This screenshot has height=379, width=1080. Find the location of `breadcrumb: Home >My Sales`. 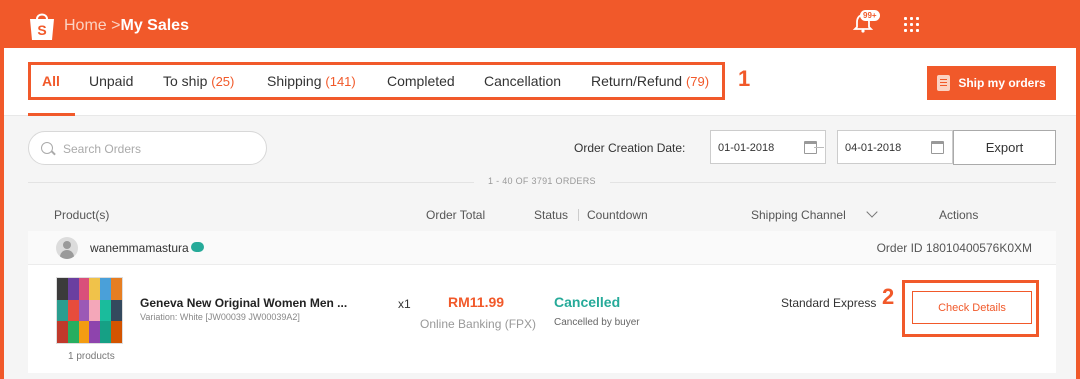

breadcrumb: Home >My Sales is located at coordinates (126, 26).